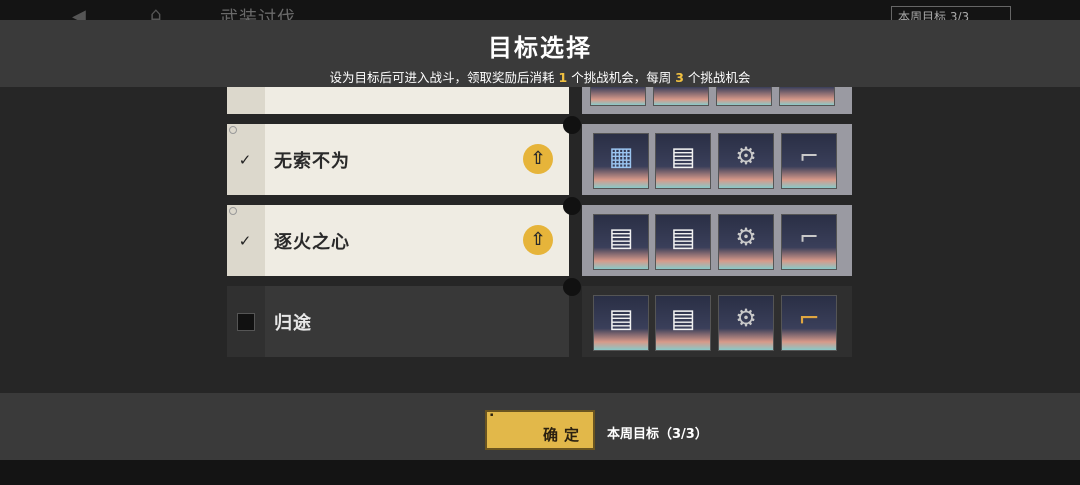  Describe the element at coordinates (312, 242) in the screenshot. I see `target-name: 逐火之心` at that location.